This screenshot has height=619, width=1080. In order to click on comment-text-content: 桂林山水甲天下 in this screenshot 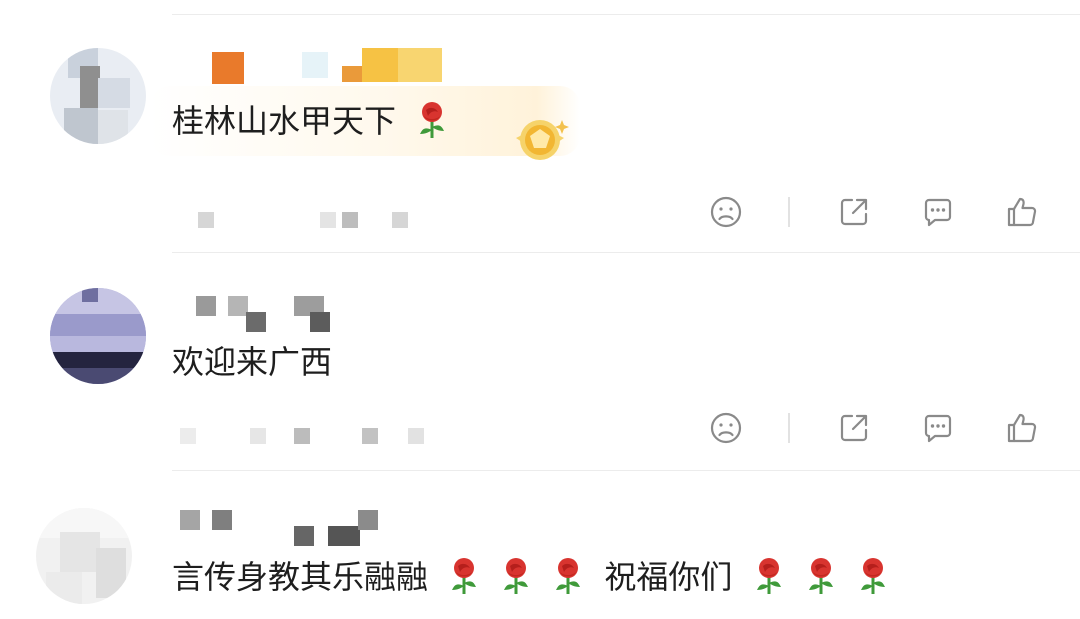, I will do `click(284, 121)`.